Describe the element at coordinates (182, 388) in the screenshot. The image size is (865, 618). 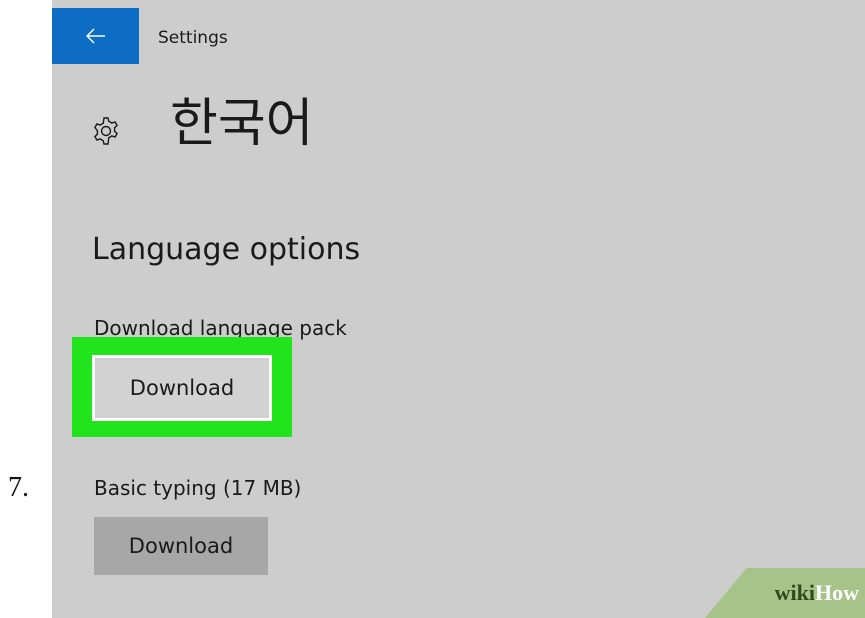
I see `download-language-pack-button: Download` at that location.